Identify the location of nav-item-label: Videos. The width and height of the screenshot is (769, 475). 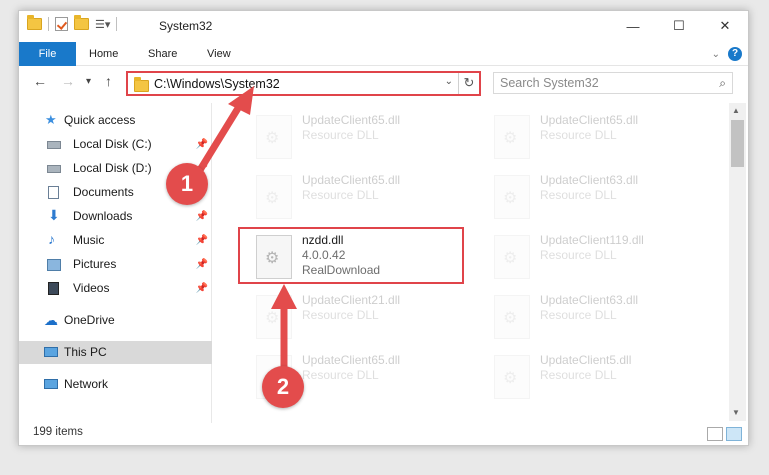
(91, 288).